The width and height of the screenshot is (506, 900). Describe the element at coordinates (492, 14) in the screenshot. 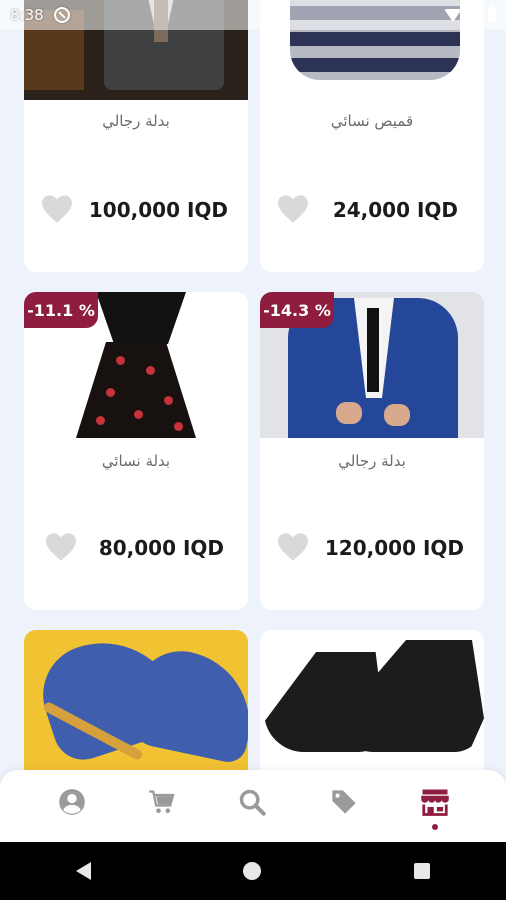

I see `battery-icon` at that location.